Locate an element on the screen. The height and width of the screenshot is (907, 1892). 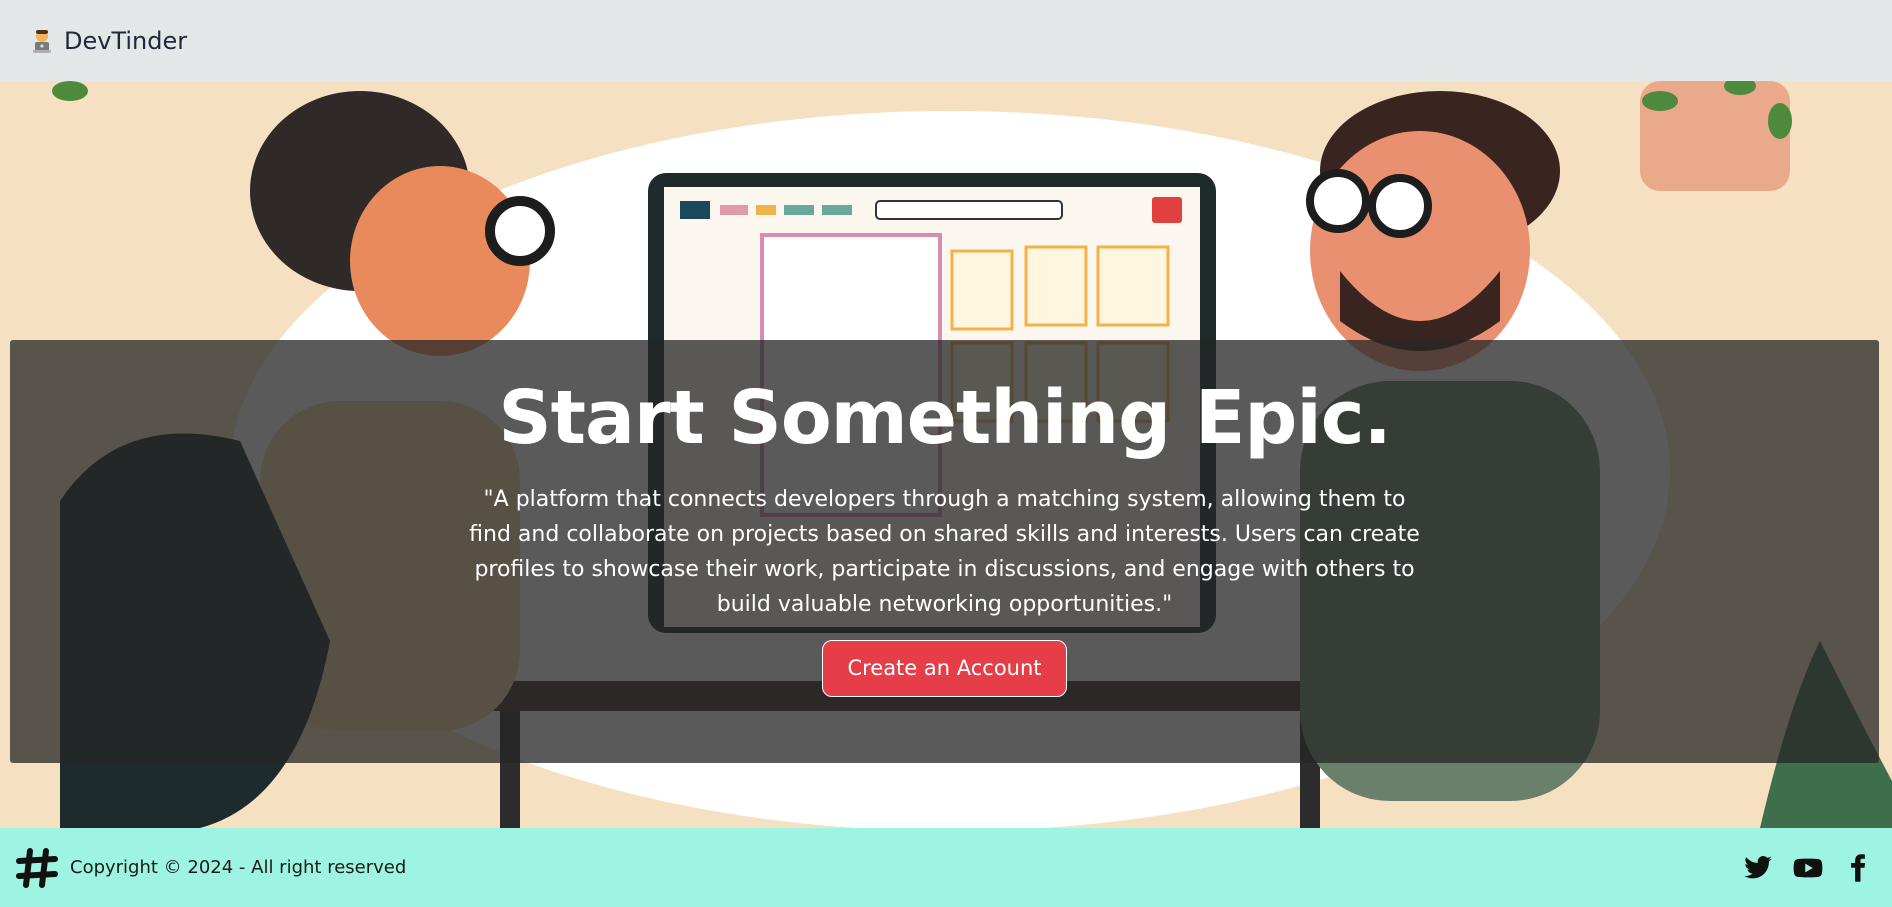
footer-brand: Copyright © 2024 - All right reserved is located at coordinates (210, 868).